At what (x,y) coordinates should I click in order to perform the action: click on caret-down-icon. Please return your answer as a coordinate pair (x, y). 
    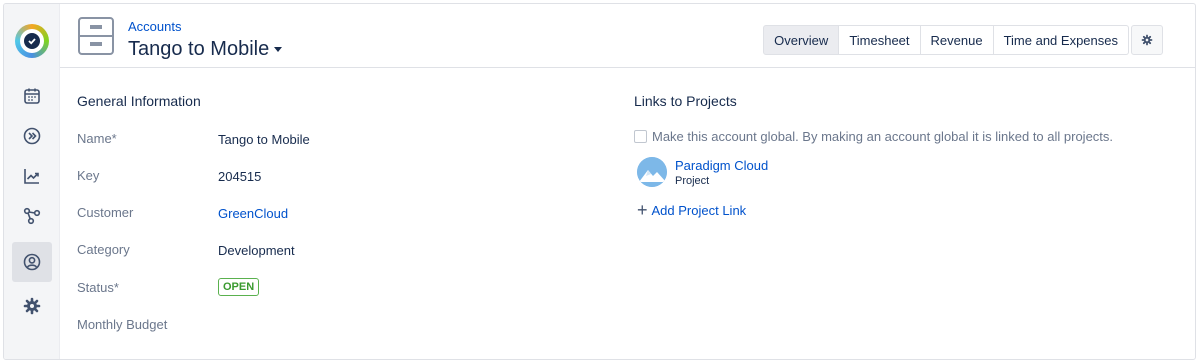
    Looking at the image, I should click on (278, 49).